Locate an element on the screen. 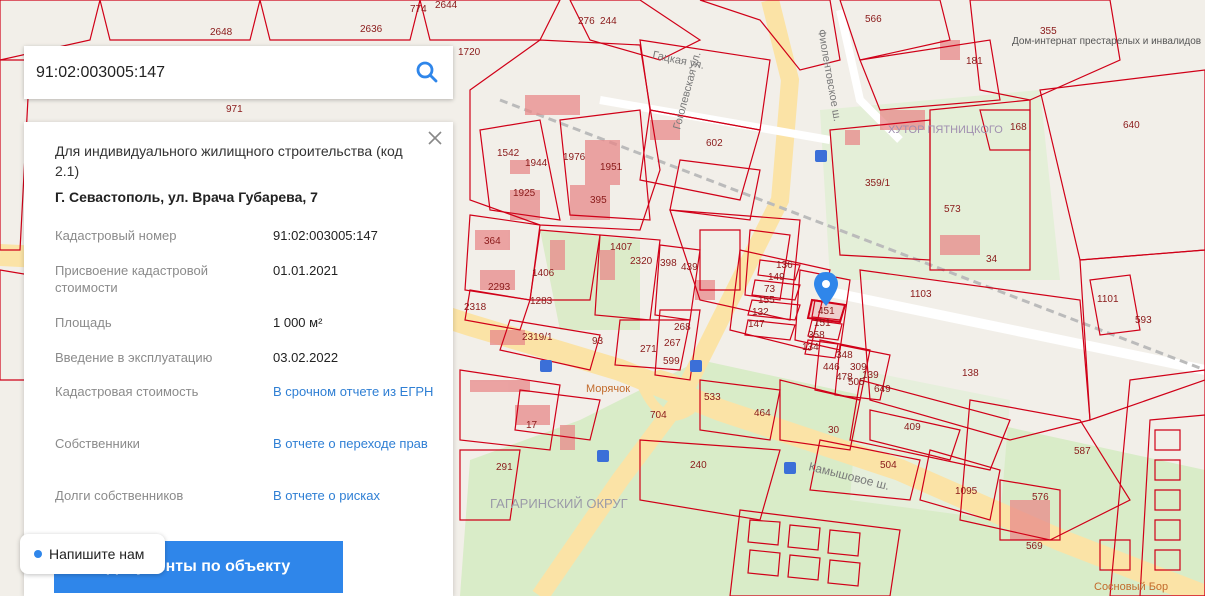 This screenshot has height=596, width=1205. parcel-label: 569 is located at coordinates (1034, 546).